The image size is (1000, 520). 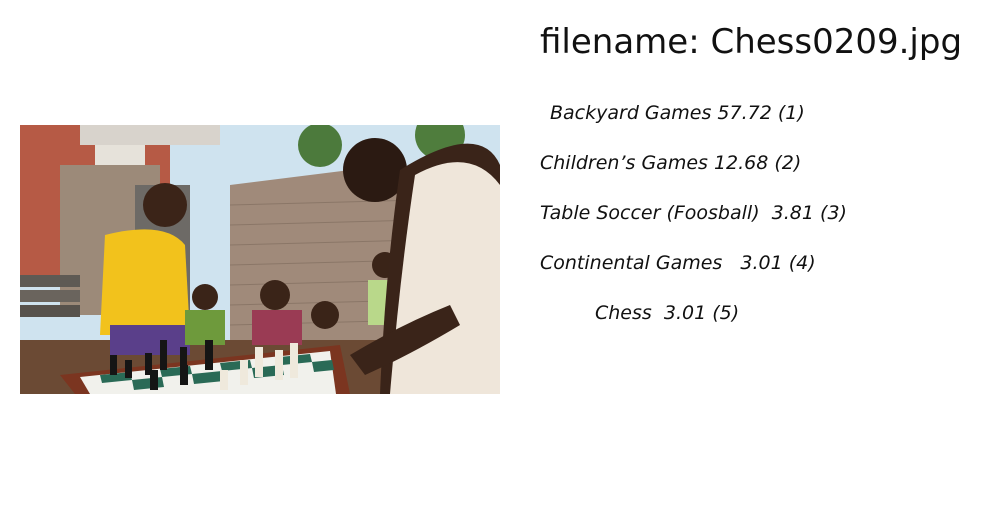 What do you see at coordinates (667, 313) in the screenshot?
I see `prediction-5: Chess 3.01 (5)` at bounding box center [667, 313].